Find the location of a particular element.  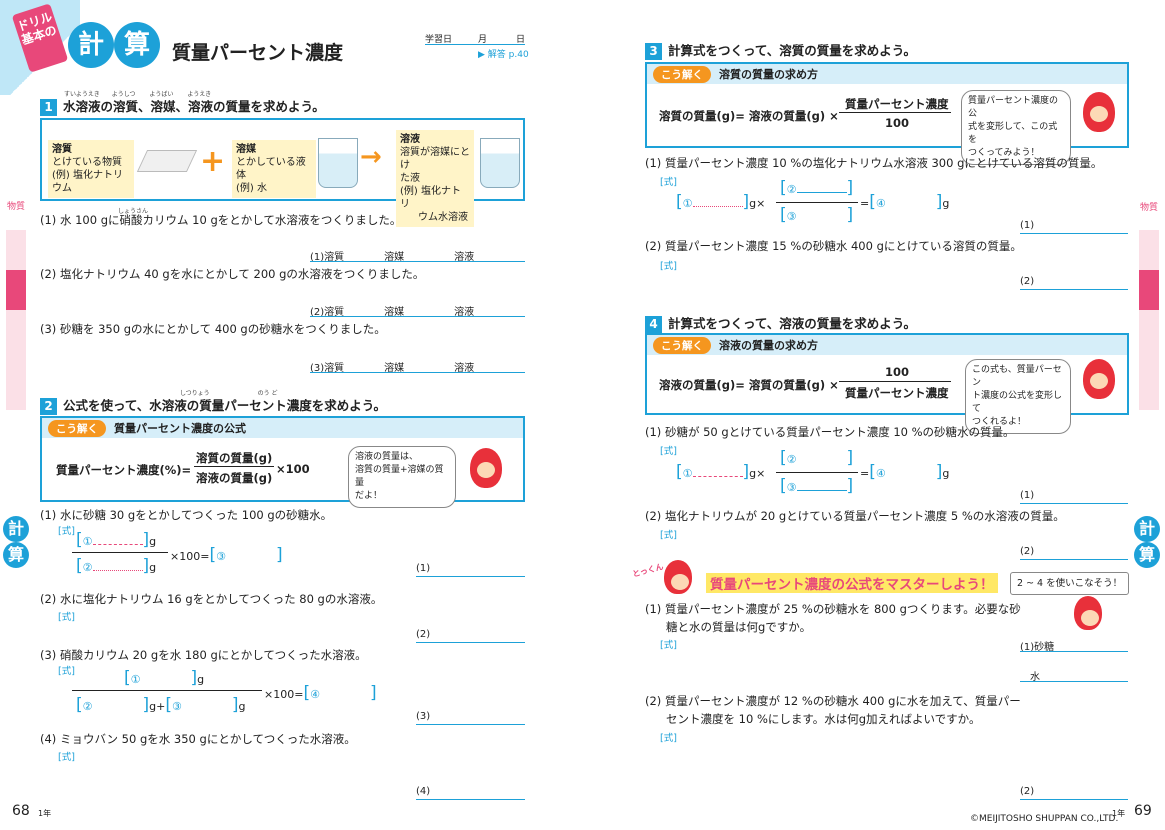

q3-1-num: [②] is located at coordinates (817, 188).